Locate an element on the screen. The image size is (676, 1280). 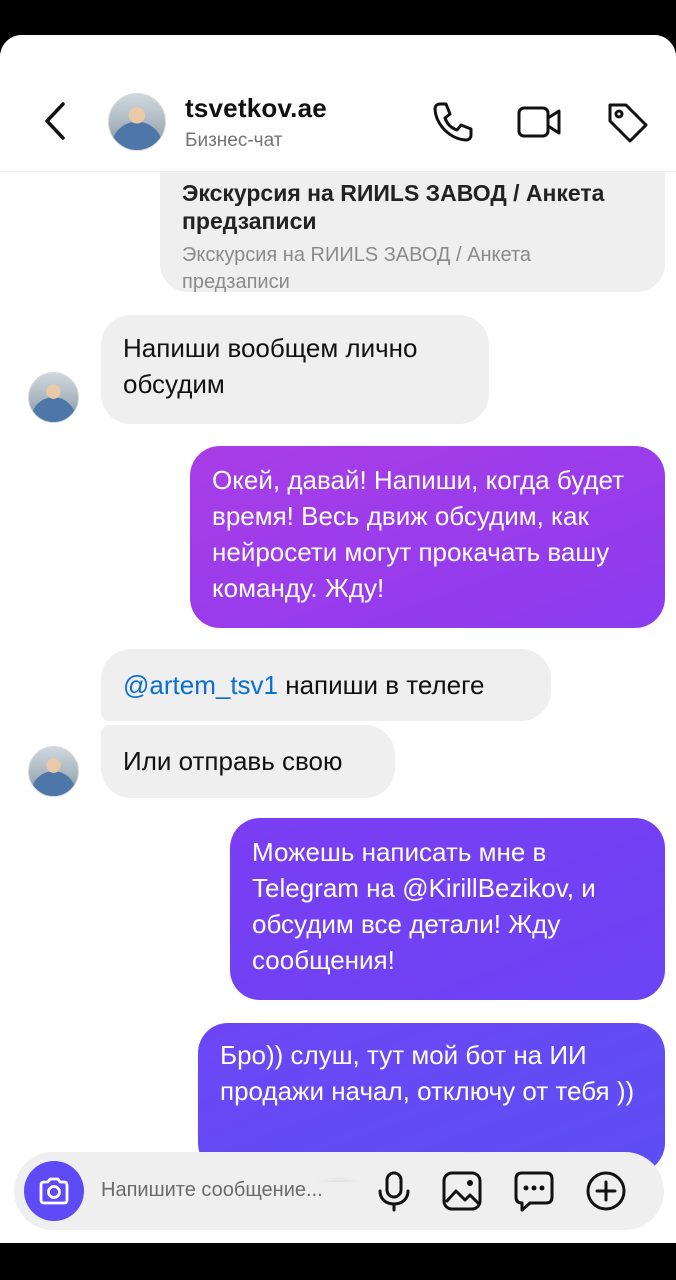
chat-type-label: Бизнес-чат is located at coordinates (234, 140).